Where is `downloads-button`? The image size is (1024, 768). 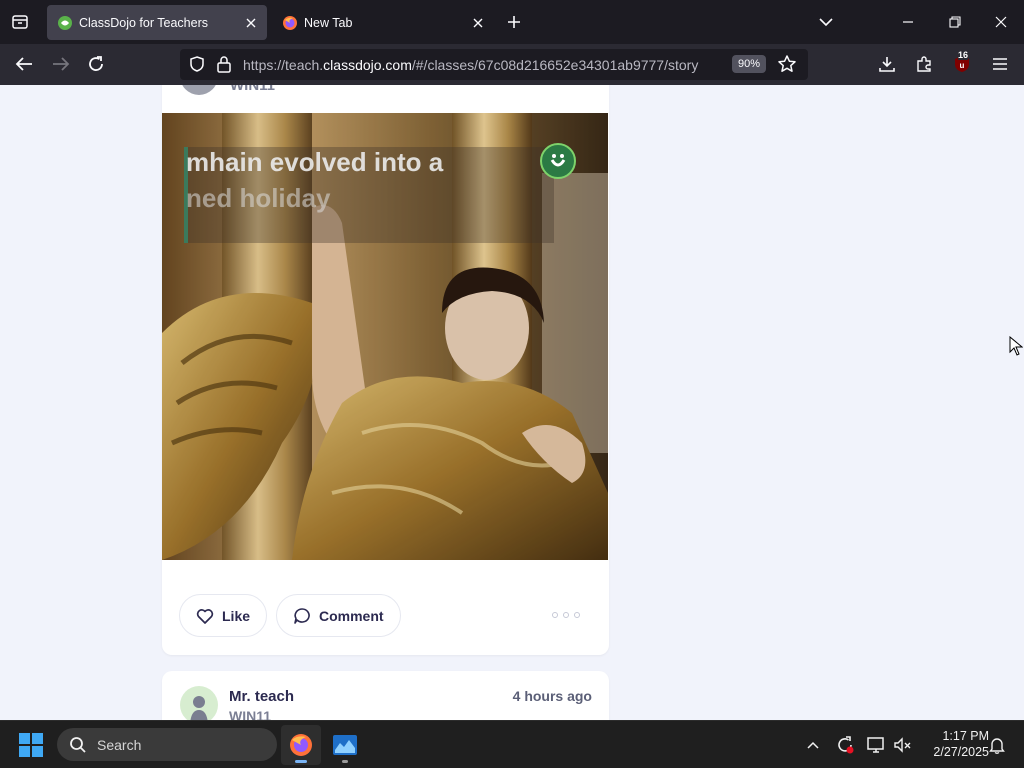 downloads-button is located at coordinates (887, 64).